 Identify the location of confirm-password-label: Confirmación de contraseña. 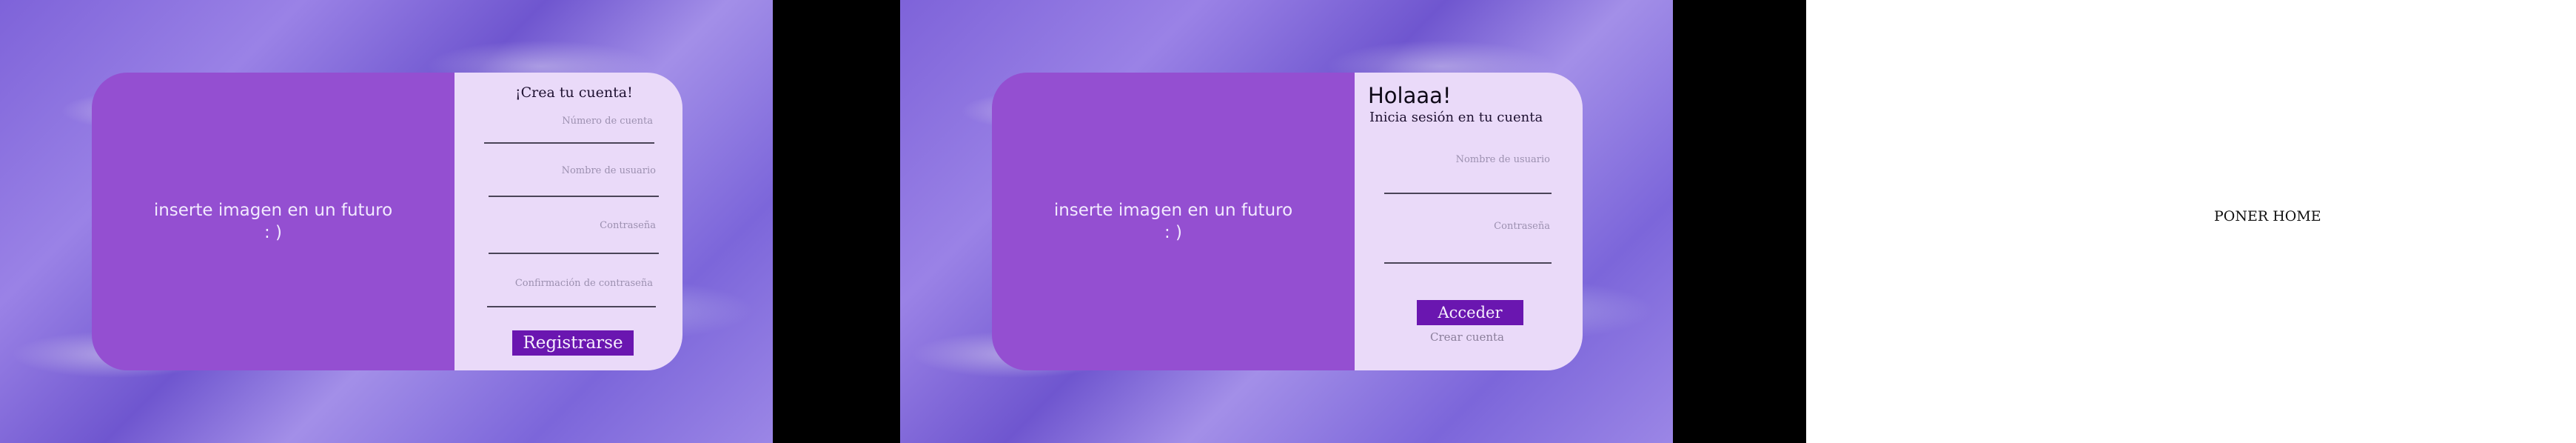
(583, 283).